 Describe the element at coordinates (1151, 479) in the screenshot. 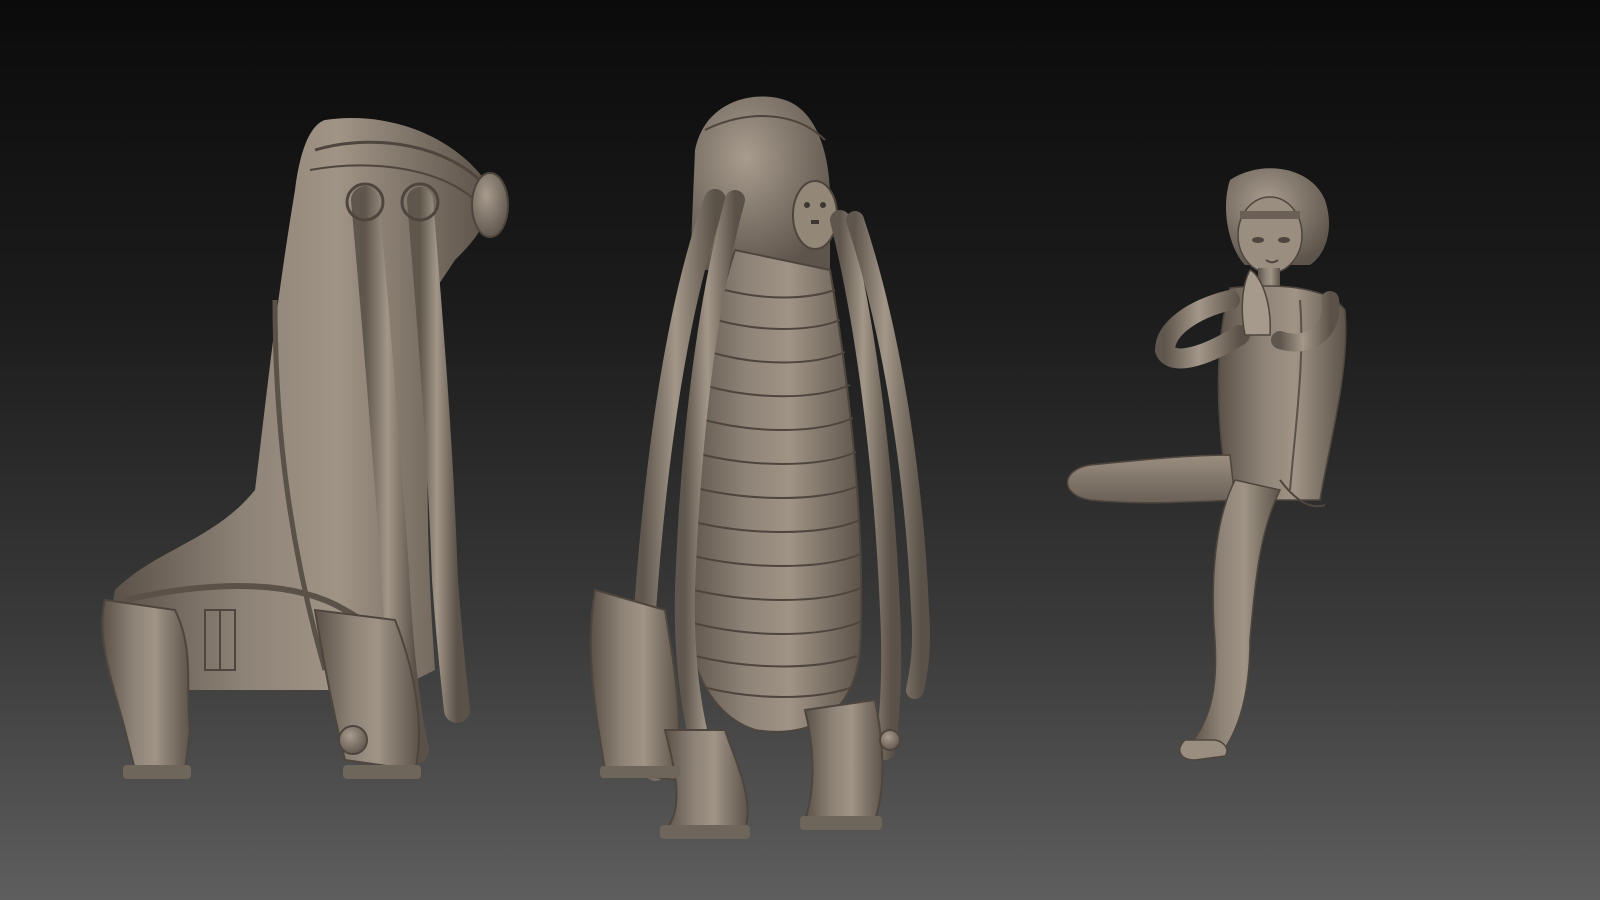

I see `girl-crossed-leg` at that location.